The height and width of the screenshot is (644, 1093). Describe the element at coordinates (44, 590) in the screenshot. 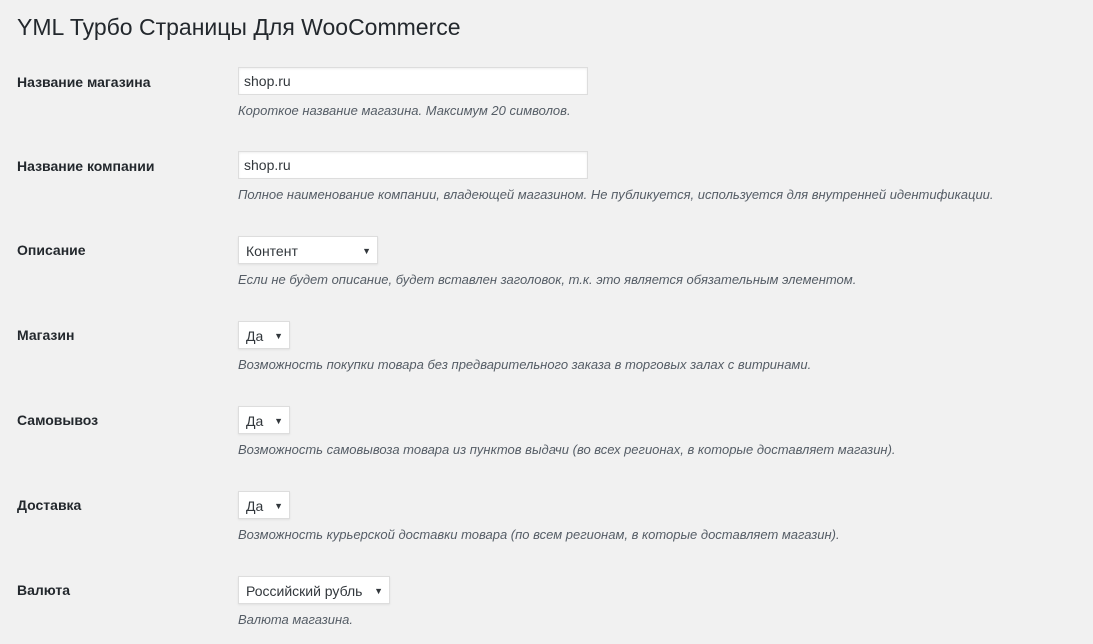

I see `currency-label: Валюта` at that location.